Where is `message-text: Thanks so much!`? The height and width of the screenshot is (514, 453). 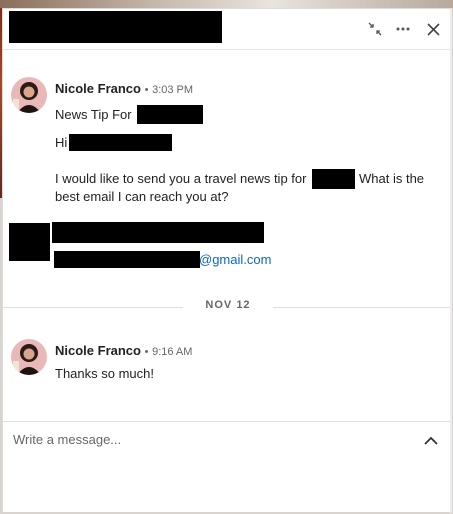 message-text: Thanks so much! is located at coordinates (104, 373).